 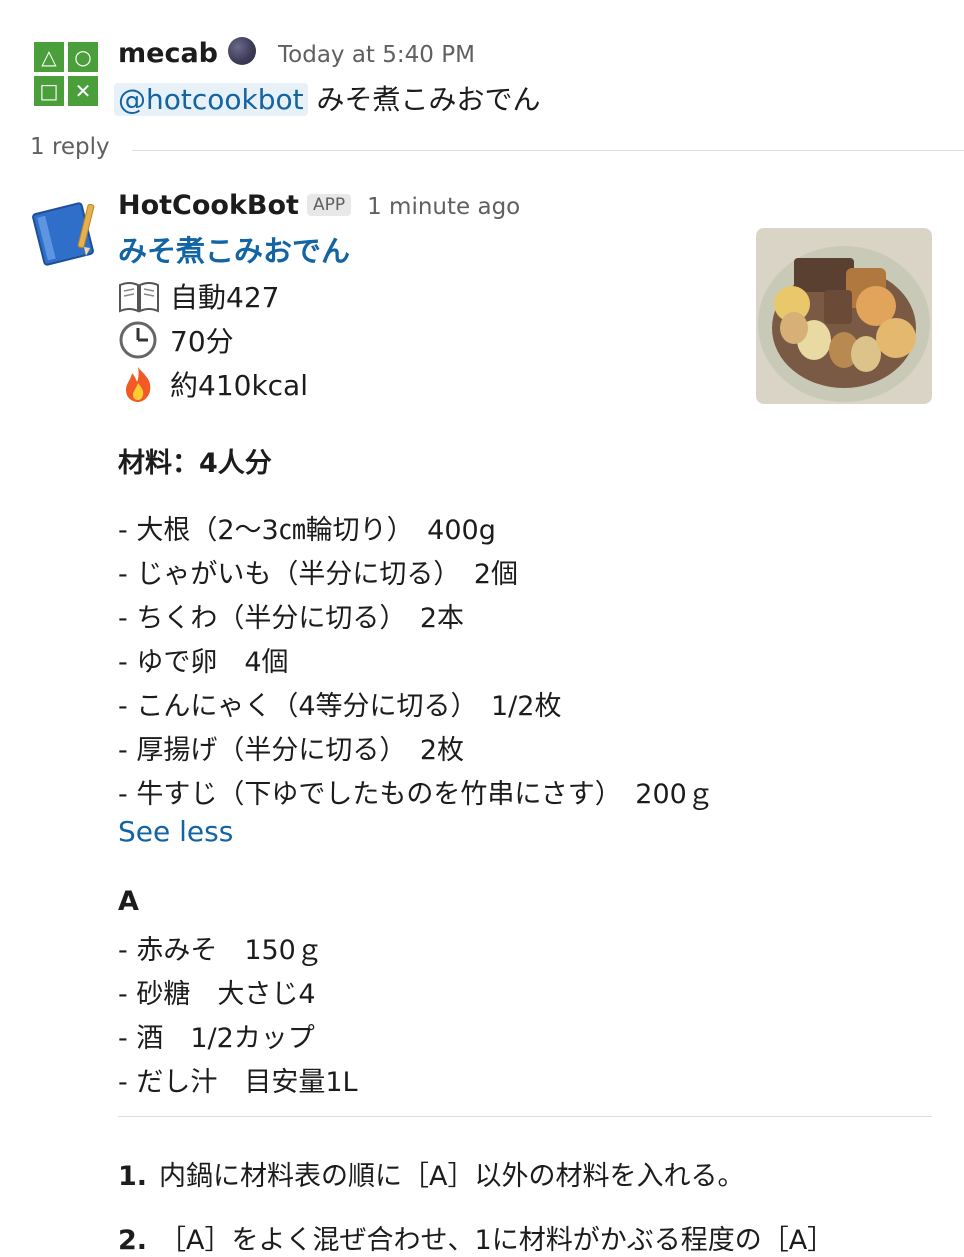 I want to click on recipe-time: 70分, so click(x=176, y=340).